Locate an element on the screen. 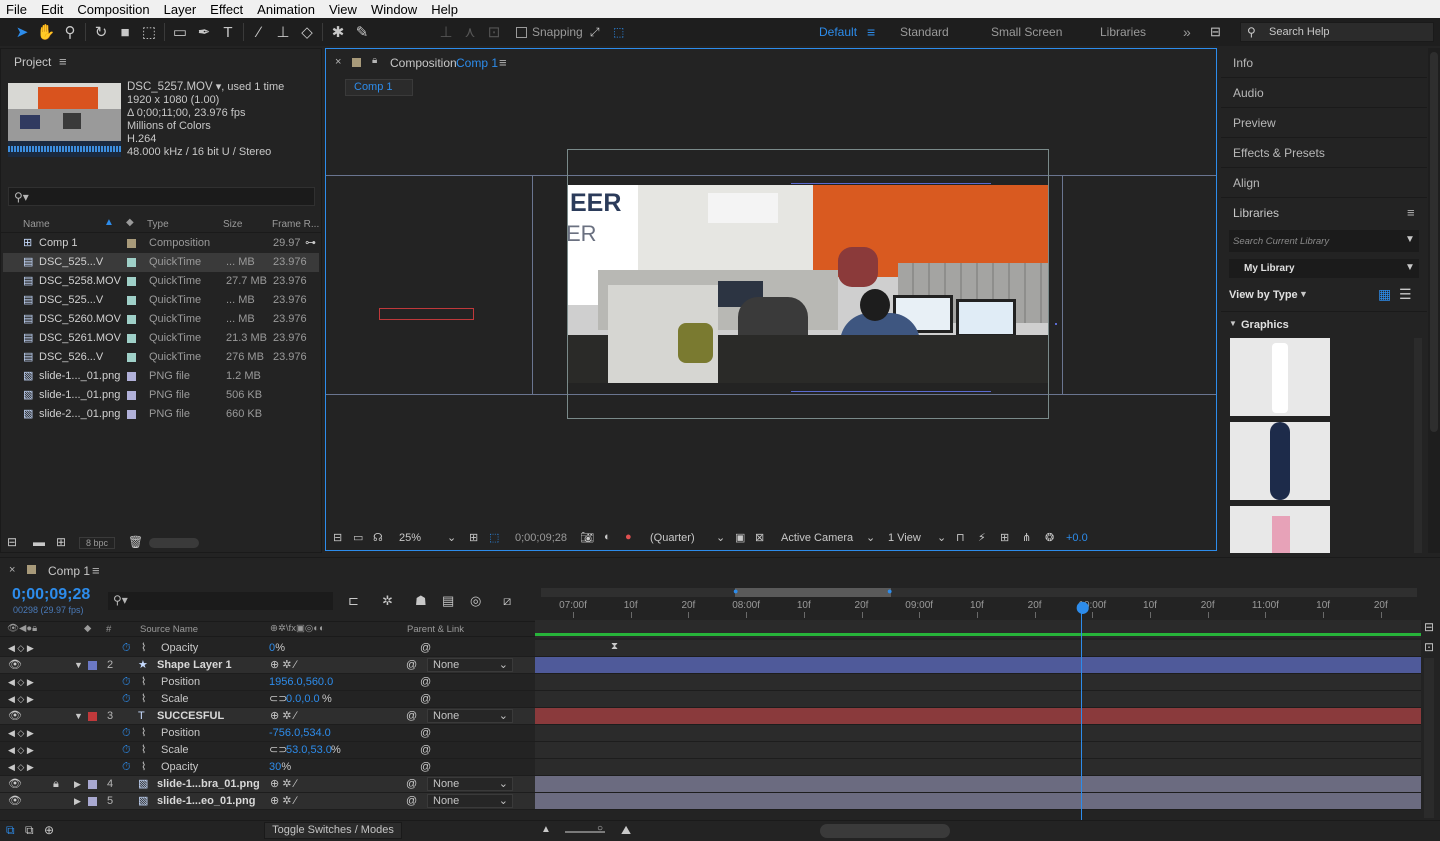 Image resolution: width=1440 pixels, height=841 pixels. project-panel-title: Project is located at coordinates (32, 62).